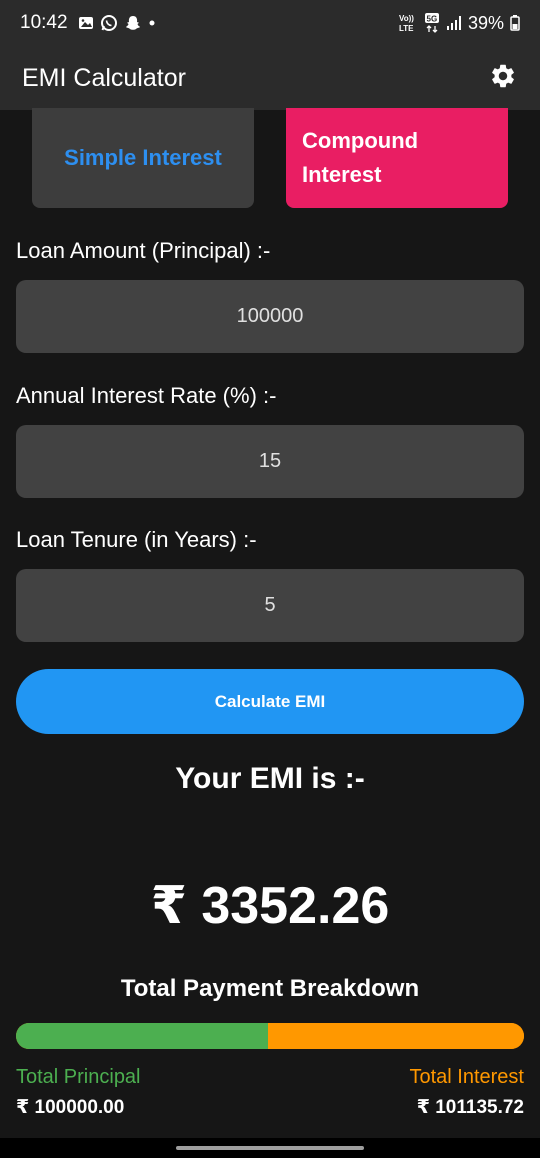  Describe the element at coordinates (143, 250) in the screenshot. I see `principal-label: Loan Amount (Principal) :-` at that location.